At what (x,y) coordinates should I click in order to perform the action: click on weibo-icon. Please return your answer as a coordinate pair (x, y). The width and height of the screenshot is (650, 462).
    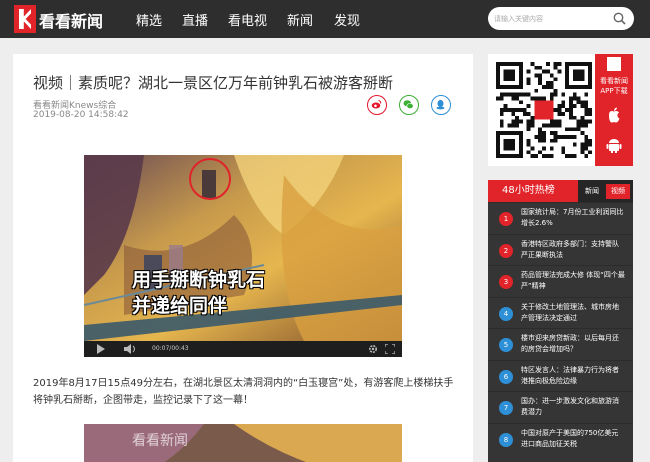
    Looking at the image, I should click on (376, 104).